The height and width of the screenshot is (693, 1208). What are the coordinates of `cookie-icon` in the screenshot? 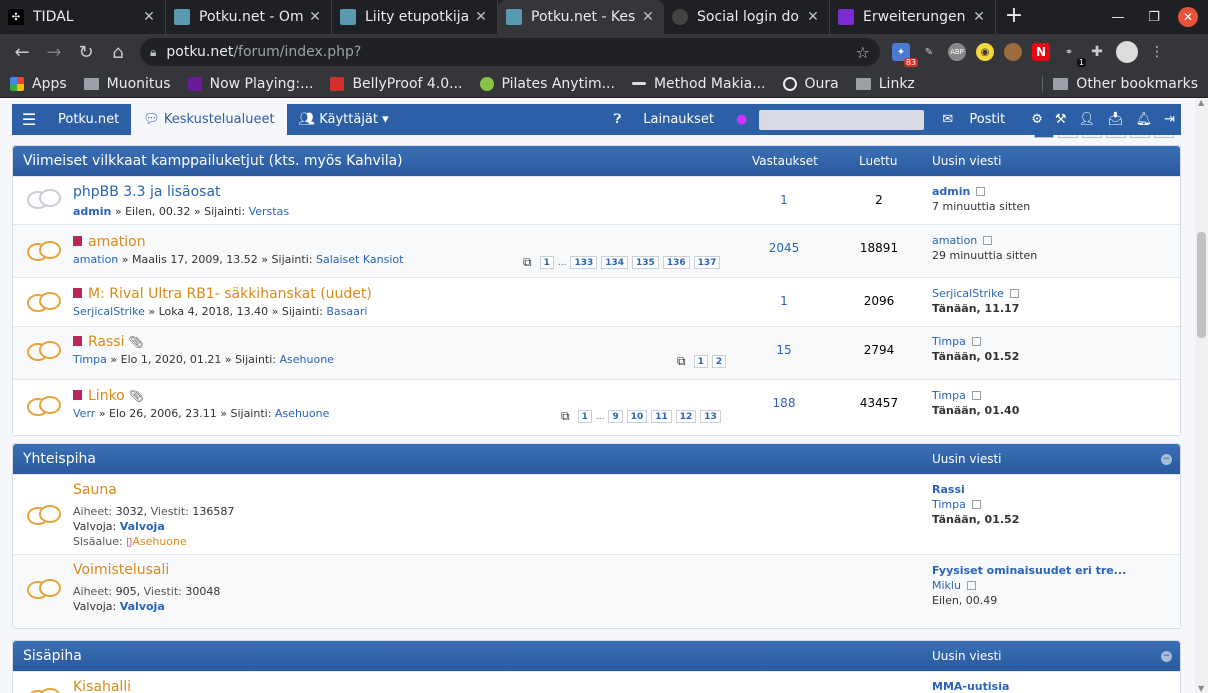 It's located at (1013, 52).